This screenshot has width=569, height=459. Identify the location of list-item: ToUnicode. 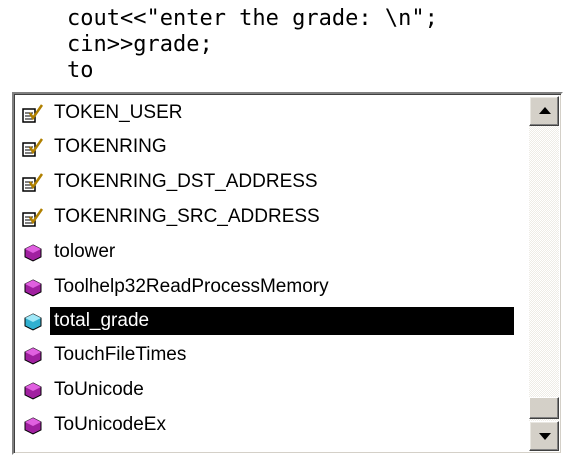
(274, 390).